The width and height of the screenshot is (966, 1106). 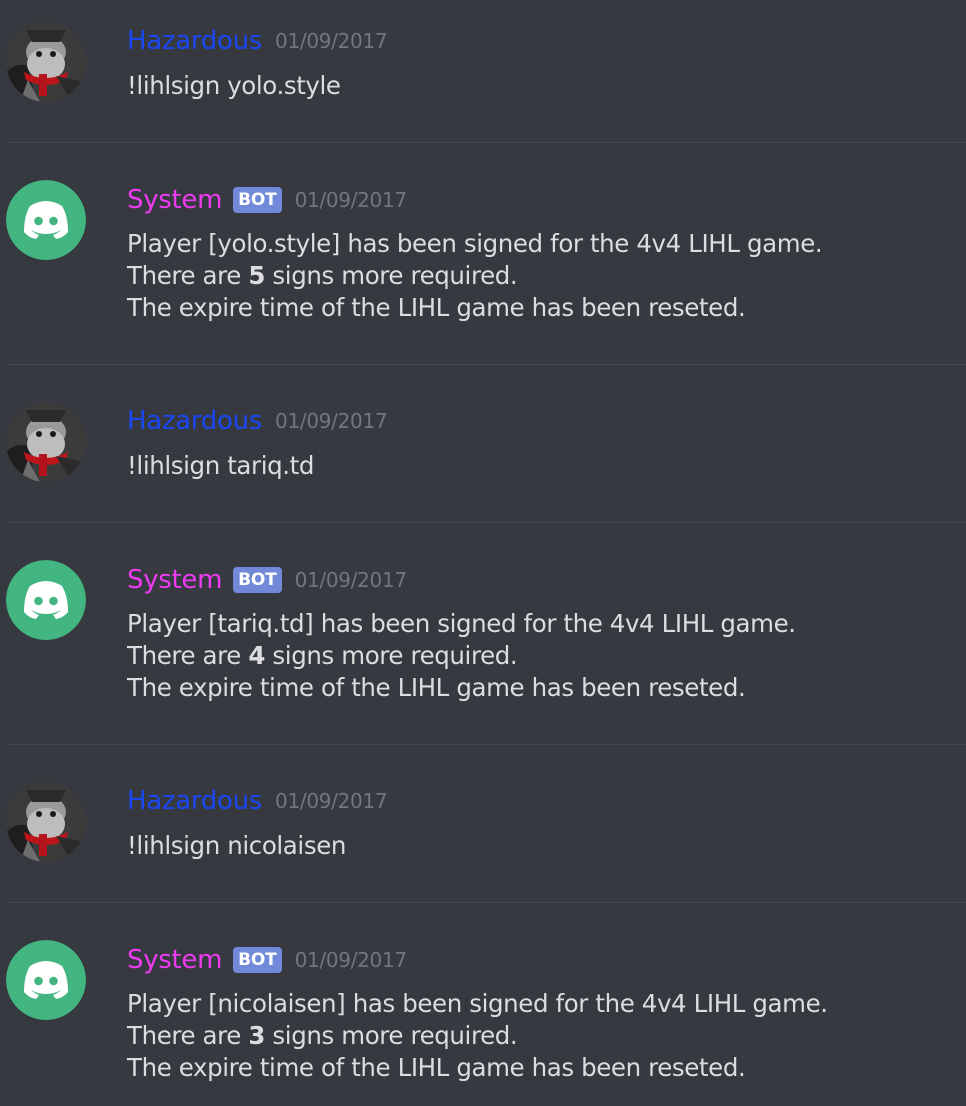 I want to click on message-line: There are 3 signs more required., so click(x=477, y=1036).